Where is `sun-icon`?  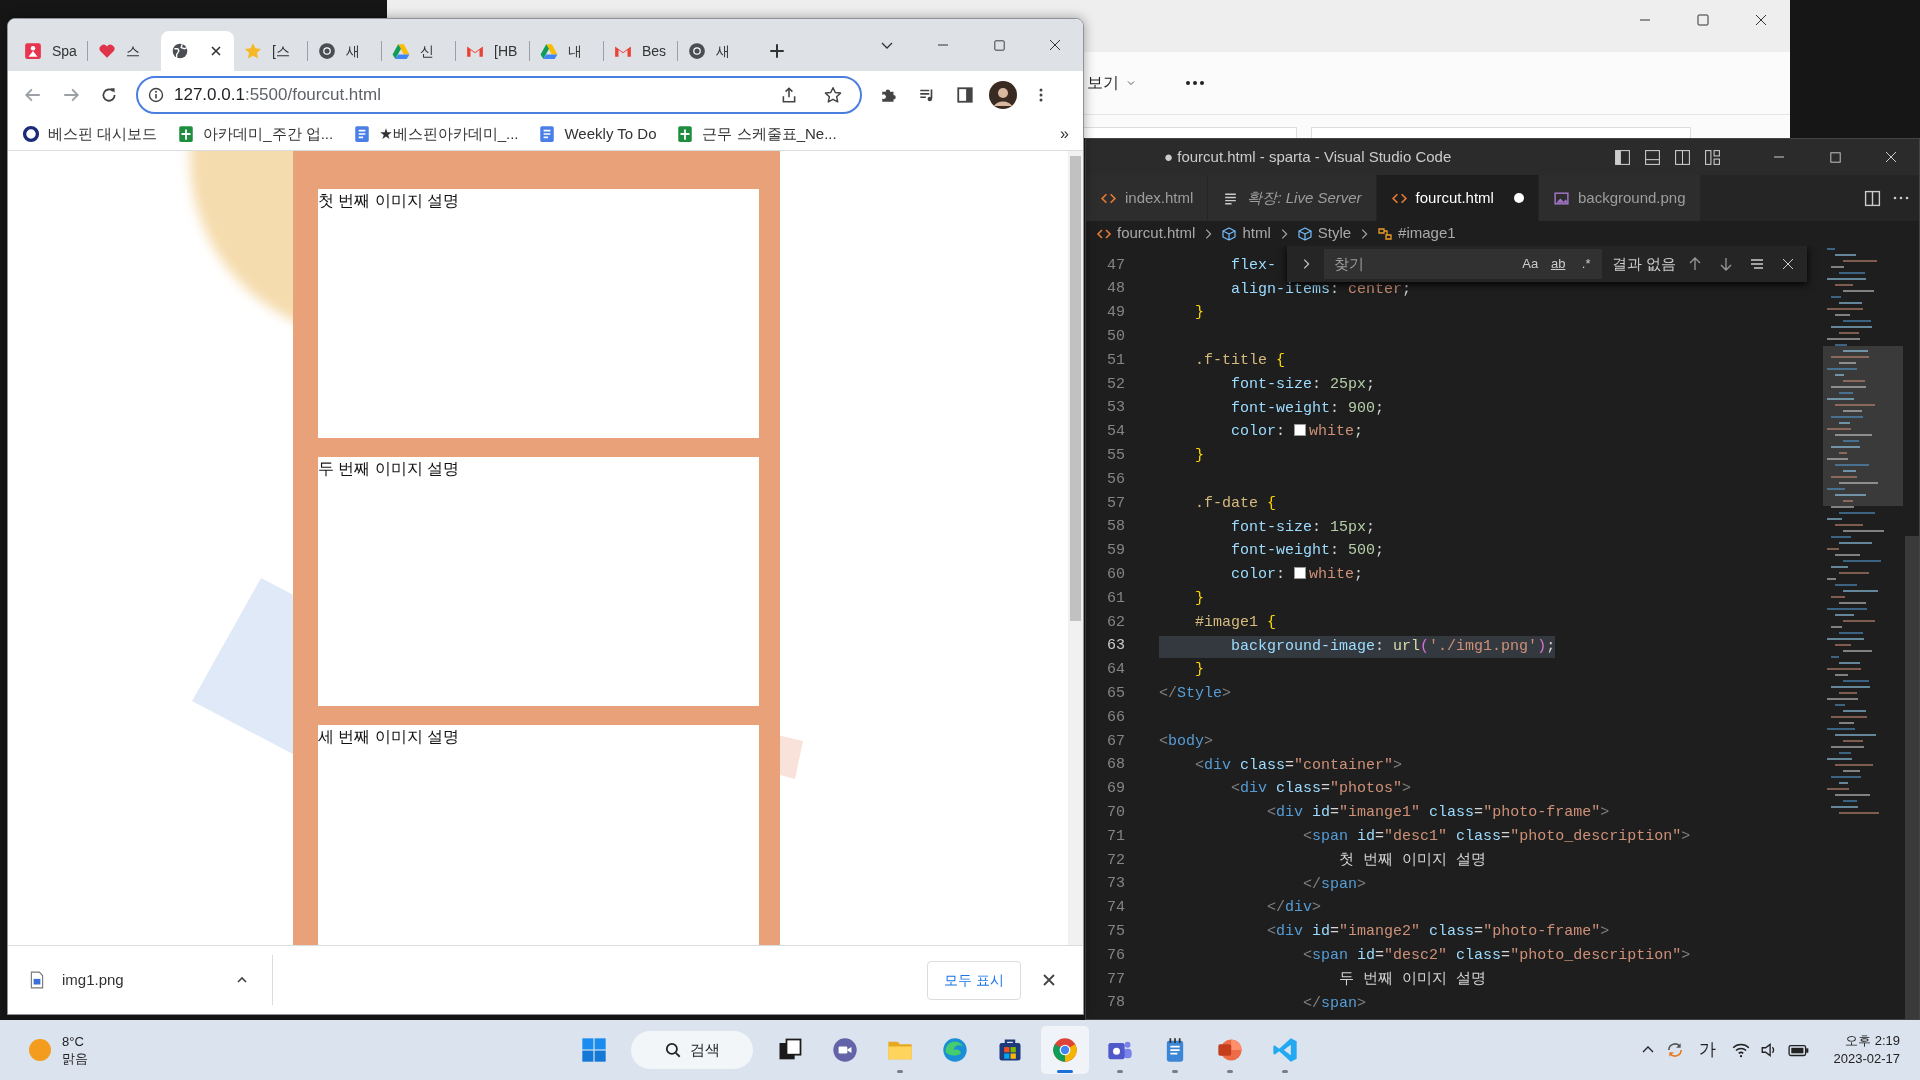 sun-icon is located at coordinates (40, 1050).